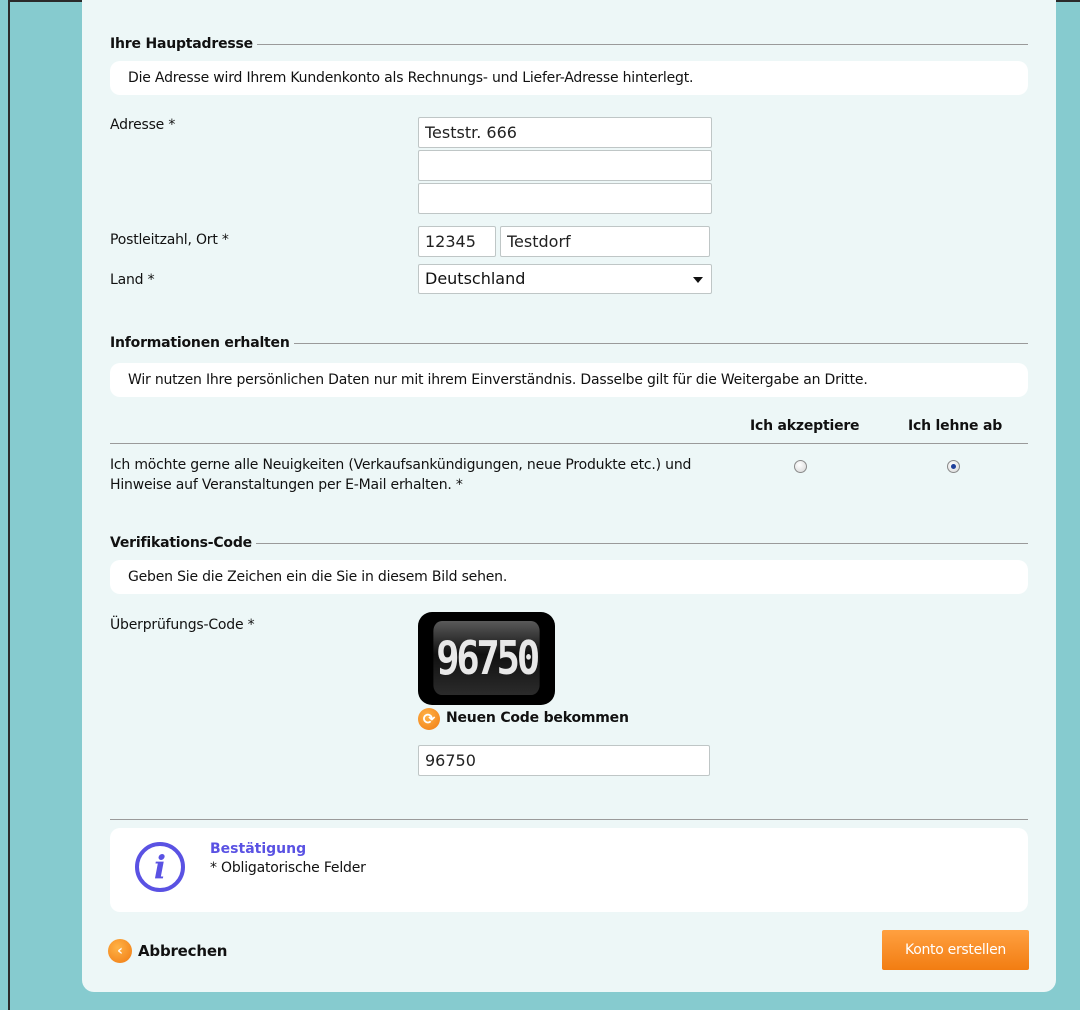  I want to click on section-title: Informationen erhalten, so click(200, 343).